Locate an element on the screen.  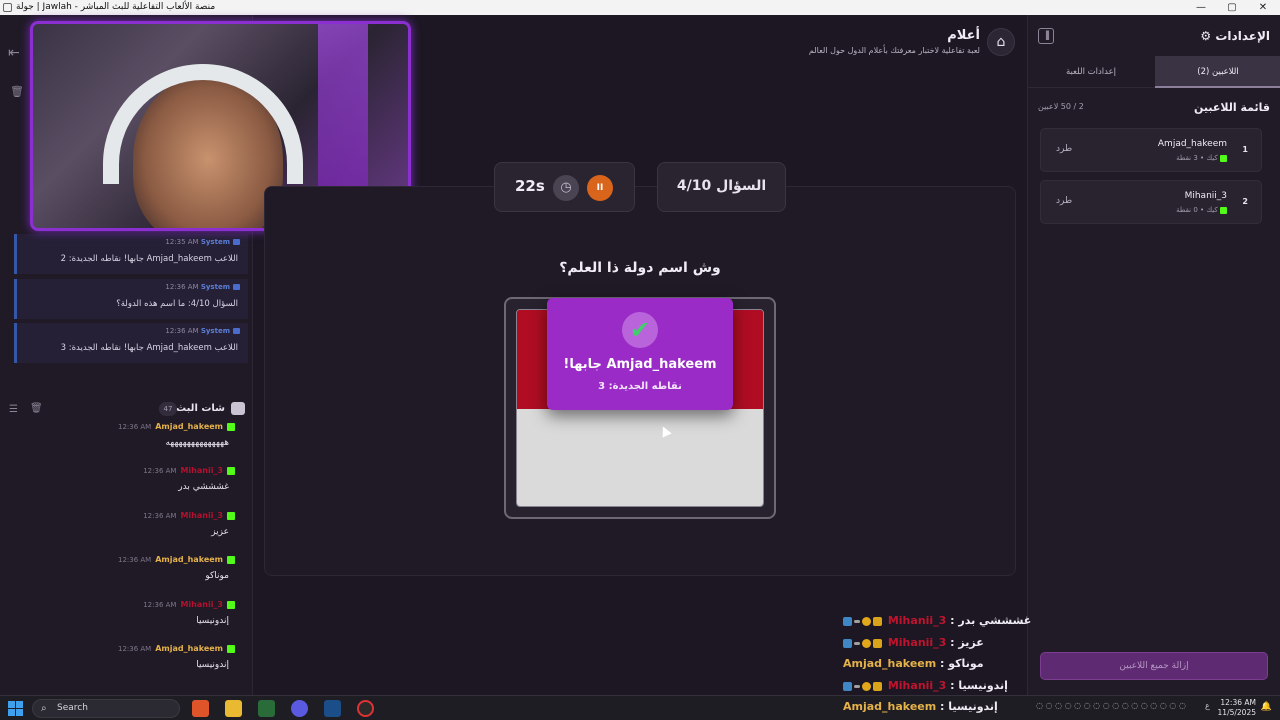
chat-message: 12:36 AM Amjad_hakeem إندونيسيا is located at coordinates (122, 666).